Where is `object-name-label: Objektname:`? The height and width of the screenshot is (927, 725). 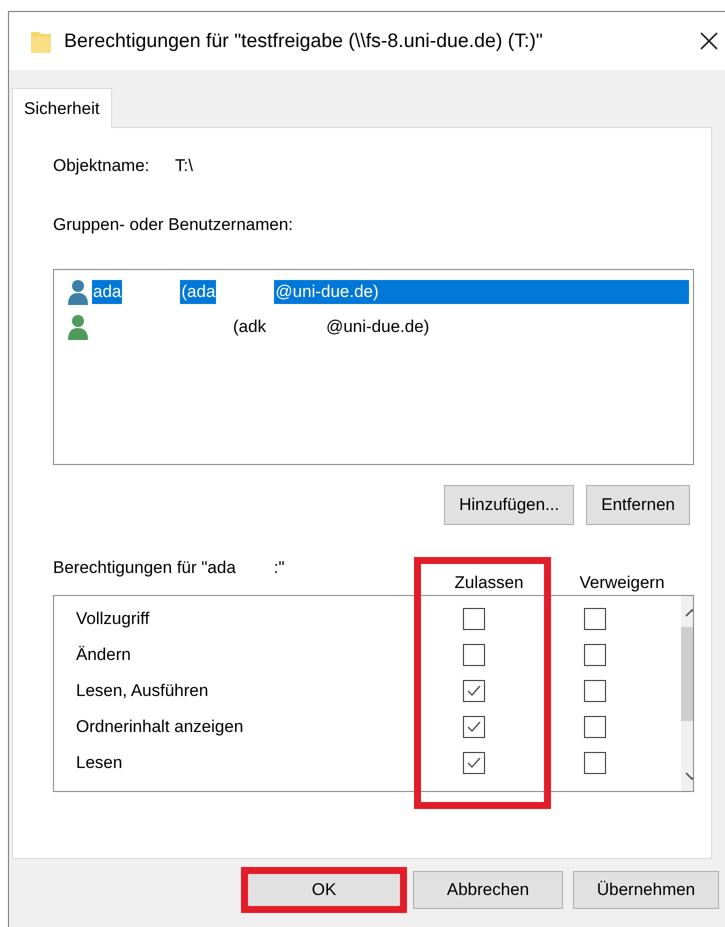 object-name-label: Objektname: is located at coordinates (101, 166).